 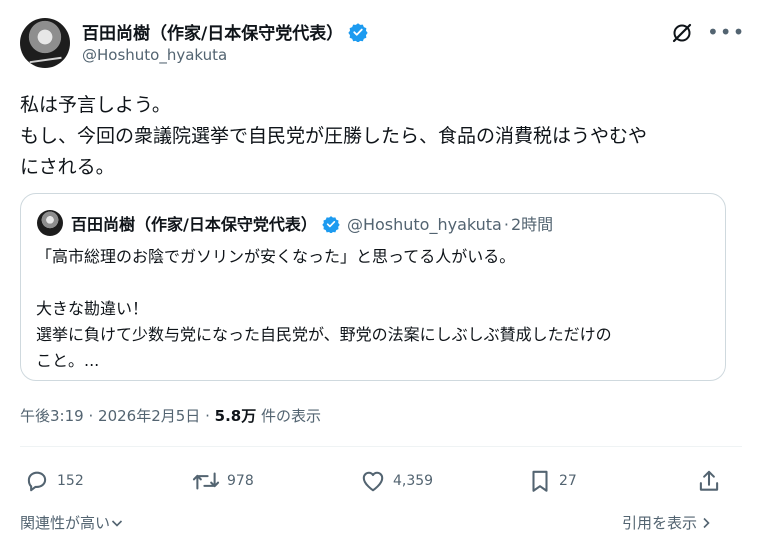 What do you see at coordinates (154, 55) in the screenshot?
I see `author-handle: @Hoshuto_hyakuta` at bounding box center [154, 55].